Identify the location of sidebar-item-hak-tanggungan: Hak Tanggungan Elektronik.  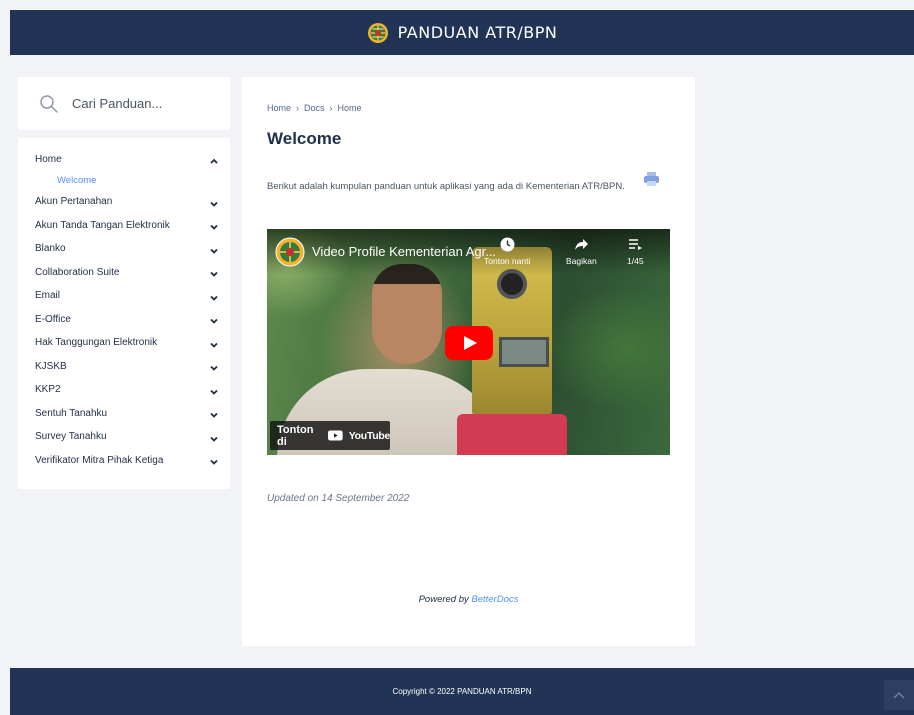
(124, 343).